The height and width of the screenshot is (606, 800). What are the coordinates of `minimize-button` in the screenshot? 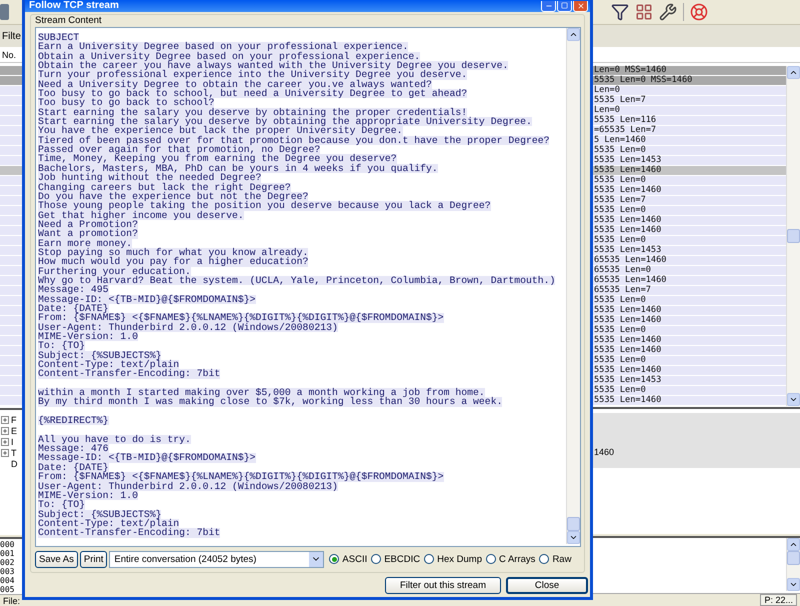 It's located at (548, 6).